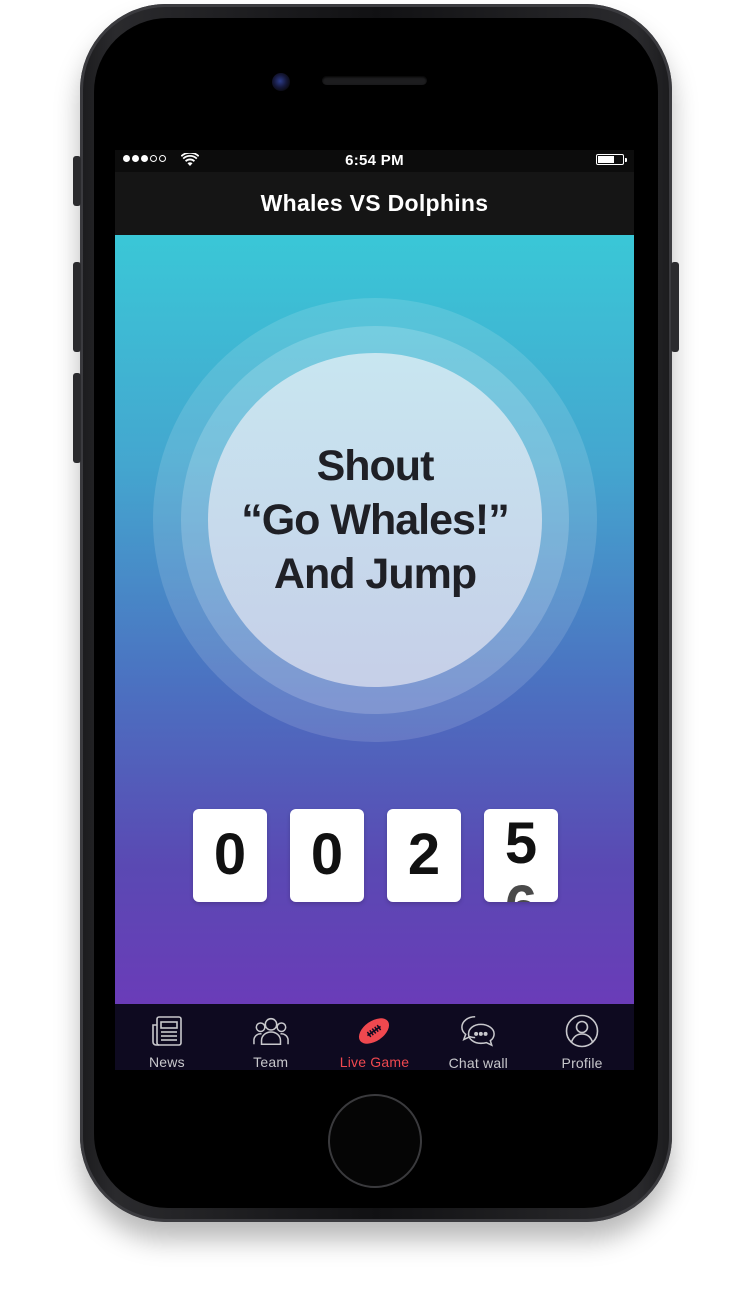  I want to click on prompt-circle: Shout “Go Whales!” And Jump, so click(375, 520).